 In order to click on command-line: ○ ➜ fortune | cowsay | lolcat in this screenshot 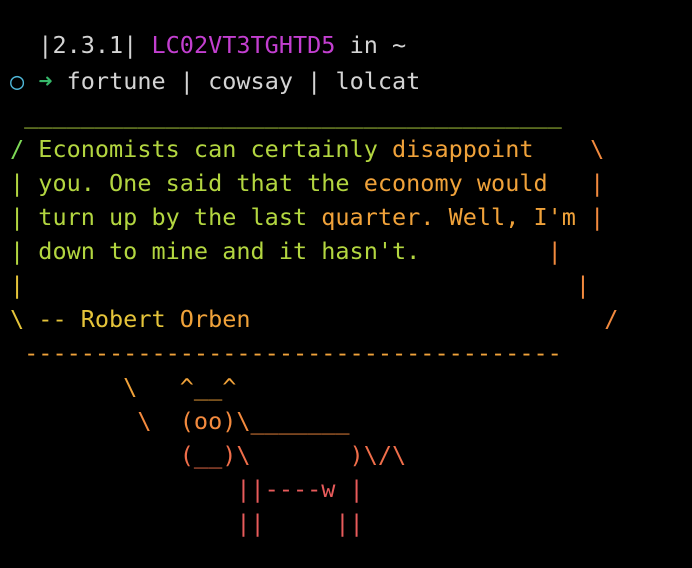, I will do `click(215, 81)`.